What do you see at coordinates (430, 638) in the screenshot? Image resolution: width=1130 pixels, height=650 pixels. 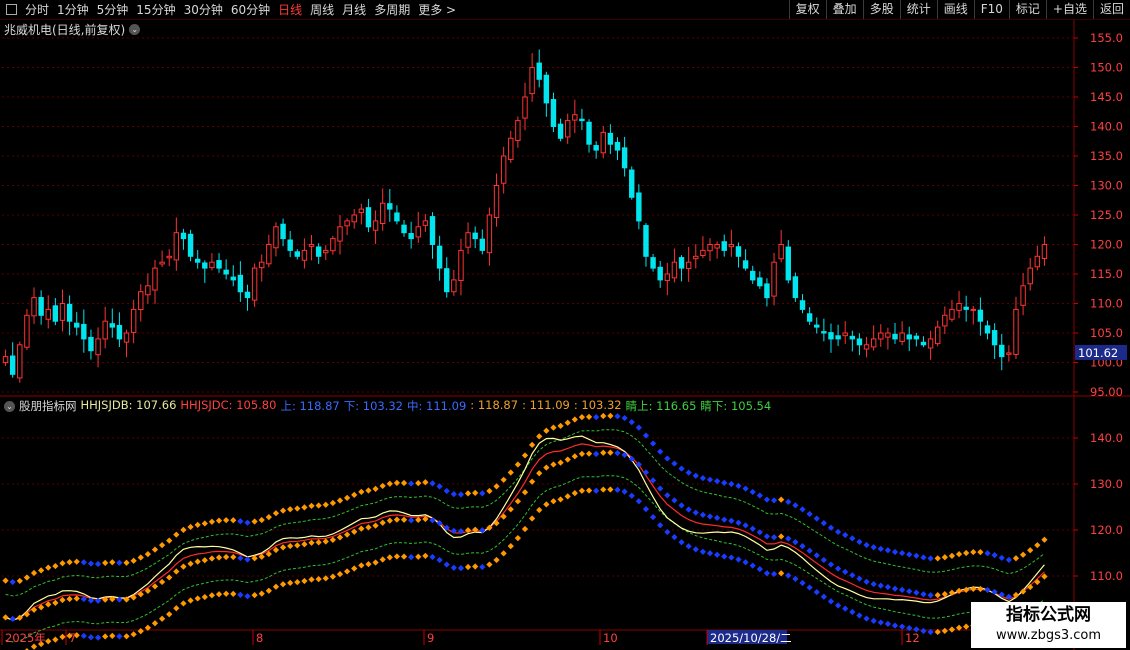 I see `date-label: 9` at bounding box center [430, 638].